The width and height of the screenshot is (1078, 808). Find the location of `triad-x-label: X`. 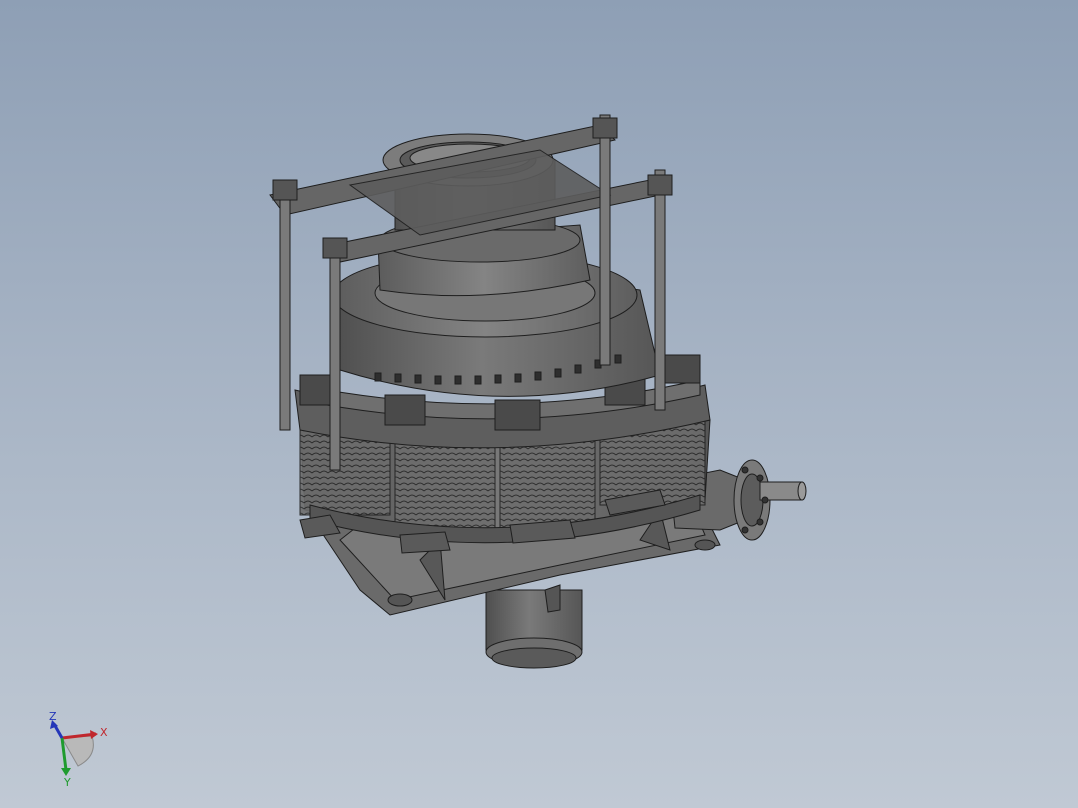

triad-x-label: X is located at coordinates (104, 732).